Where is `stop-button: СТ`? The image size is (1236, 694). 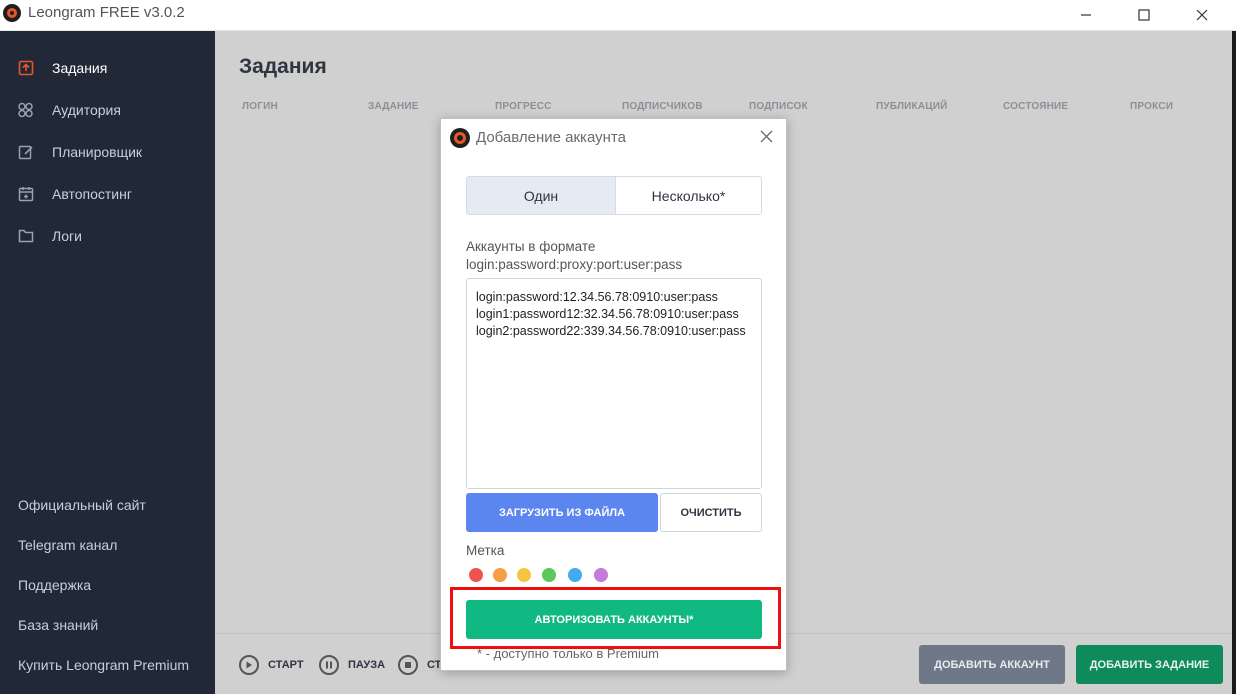
stop-button: СТ is located at coordinates (419, 665).